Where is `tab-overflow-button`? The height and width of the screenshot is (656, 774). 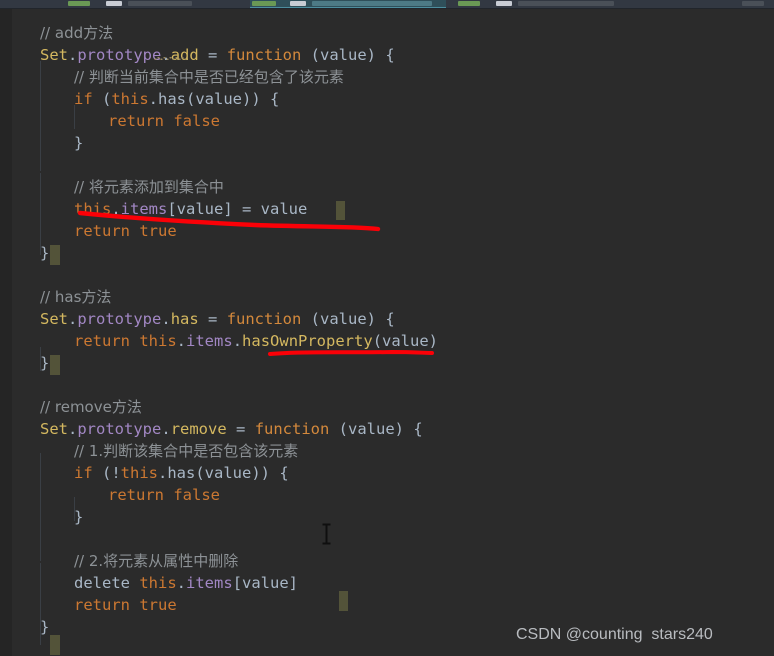 tab-overflow-button is located at coordinates (753, 3).